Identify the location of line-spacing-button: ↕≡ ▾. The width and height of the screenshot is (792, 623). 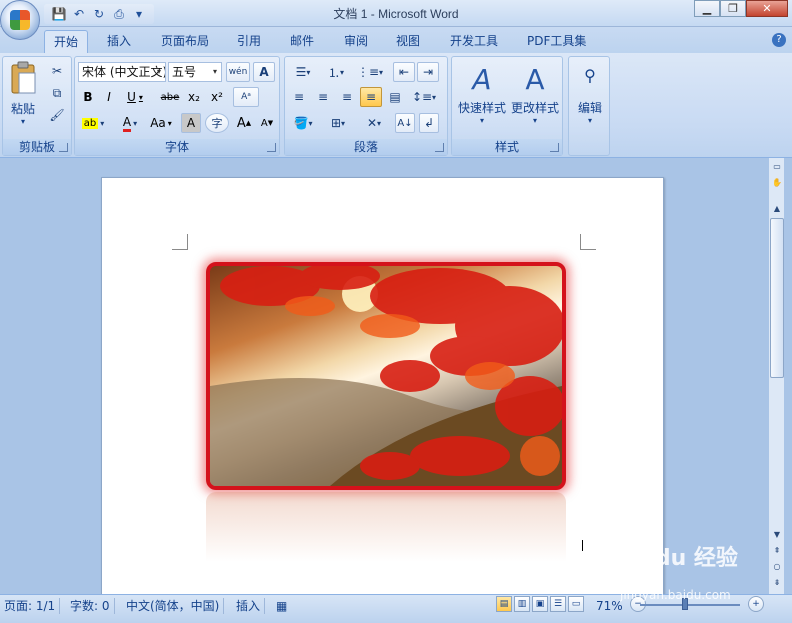
(424, 97).